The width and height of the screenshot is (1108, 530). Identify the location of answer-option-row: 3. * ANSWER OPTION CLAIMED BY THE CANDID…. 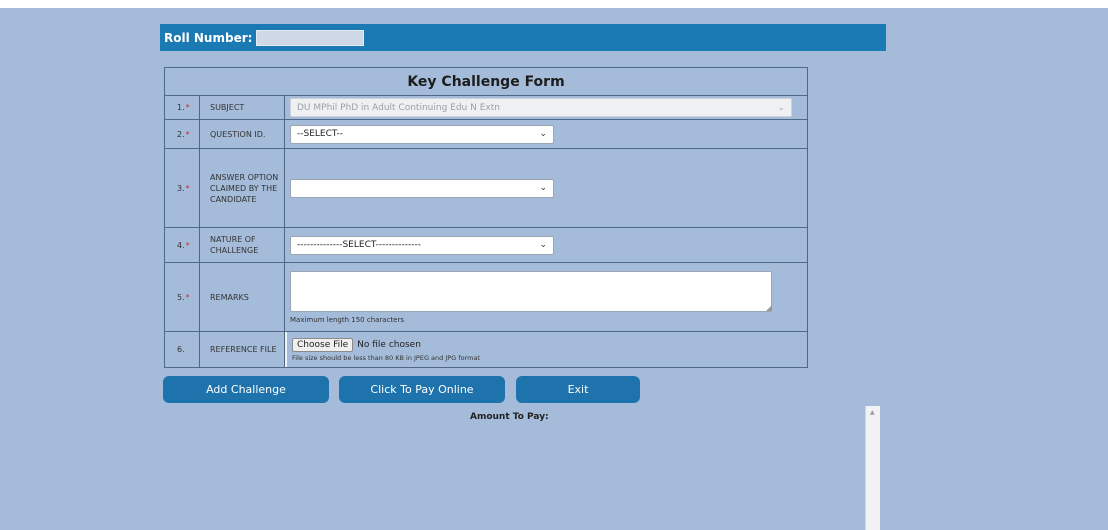
(486, 188).